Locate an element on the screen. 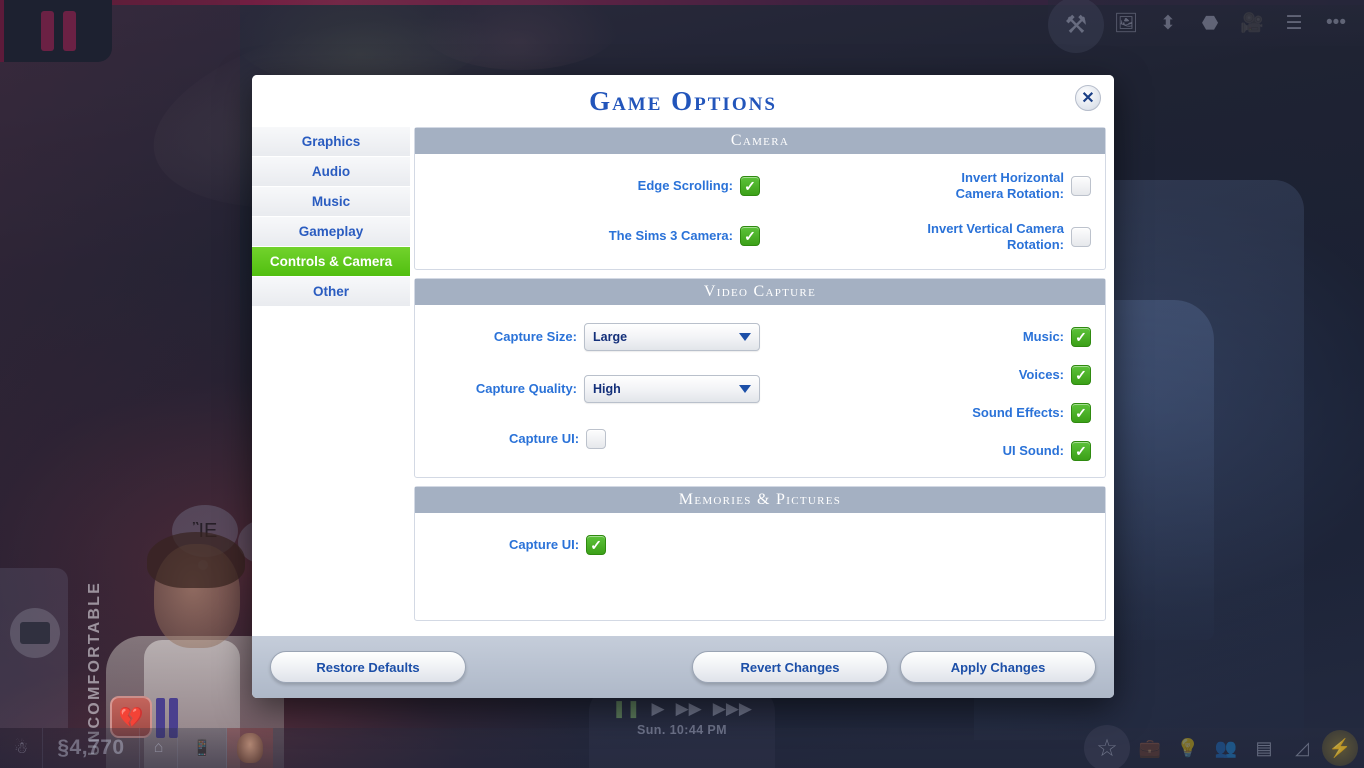 The height and width of the screenshot is (768, 1364). sidebar-item-other: Other is located at coordinates (331, 292).